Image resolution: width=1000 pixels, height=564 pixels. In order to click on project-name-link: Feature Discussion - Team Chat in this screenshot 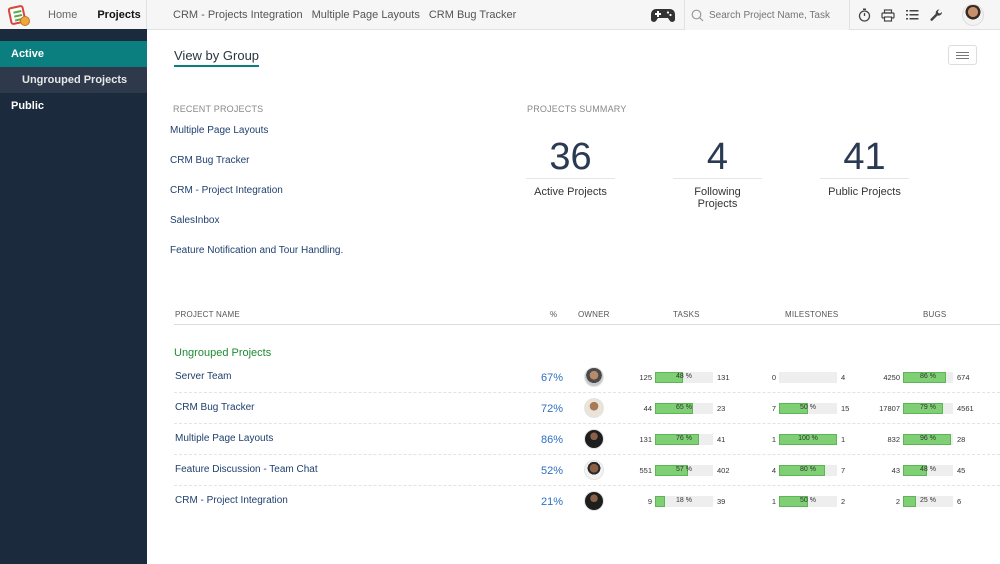, I will do `click(246, 469)`.